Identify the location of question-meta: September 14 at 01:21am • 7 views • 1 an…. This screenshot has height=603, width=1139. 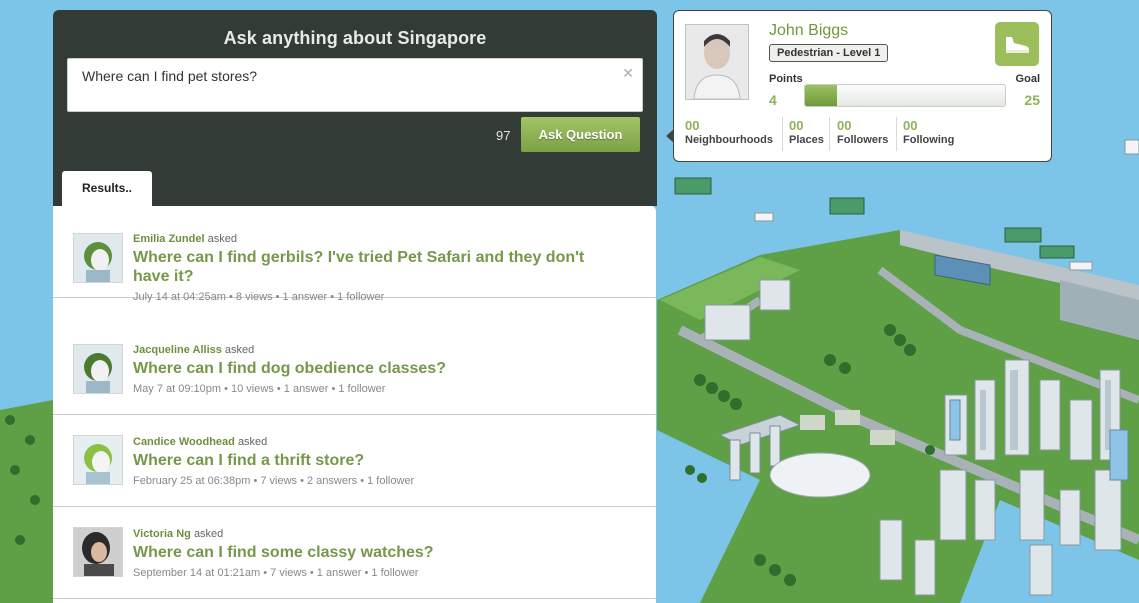
(276, 573).